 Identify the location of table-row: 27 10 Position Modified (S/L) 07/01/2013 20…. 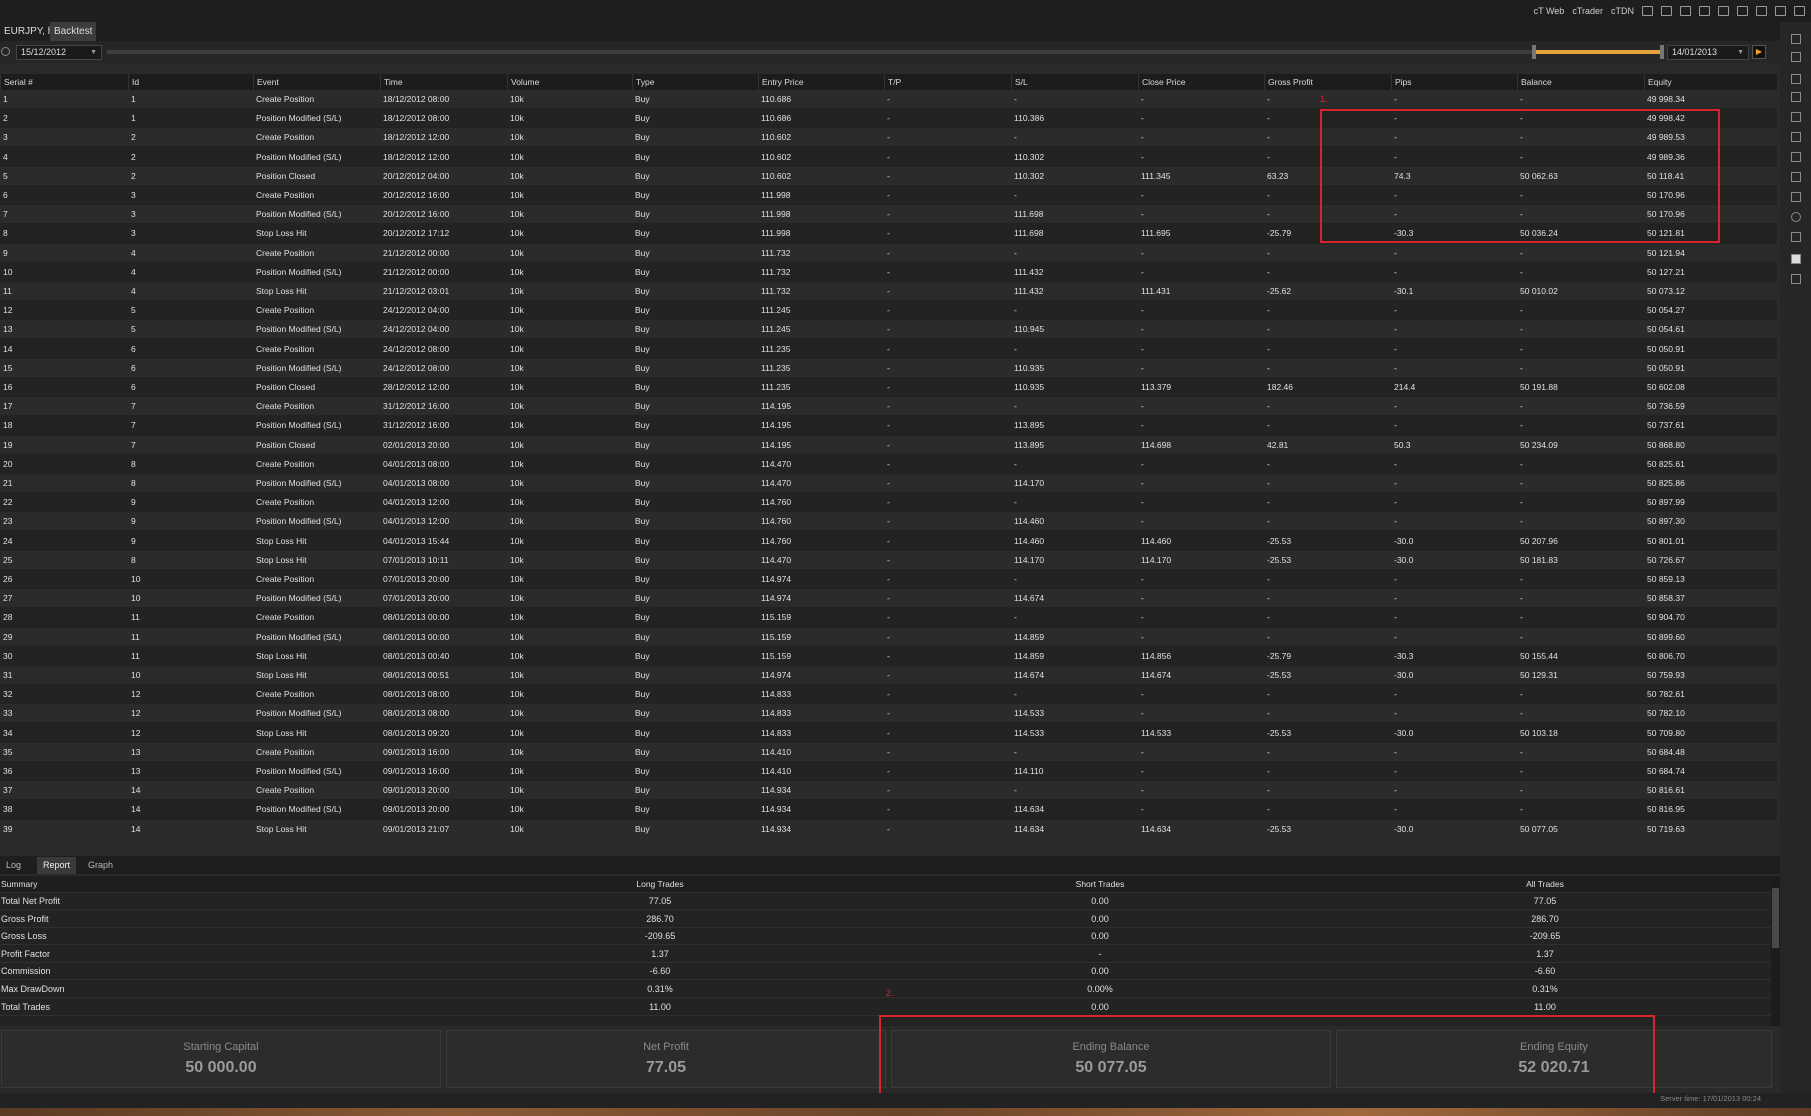
(888, 598).